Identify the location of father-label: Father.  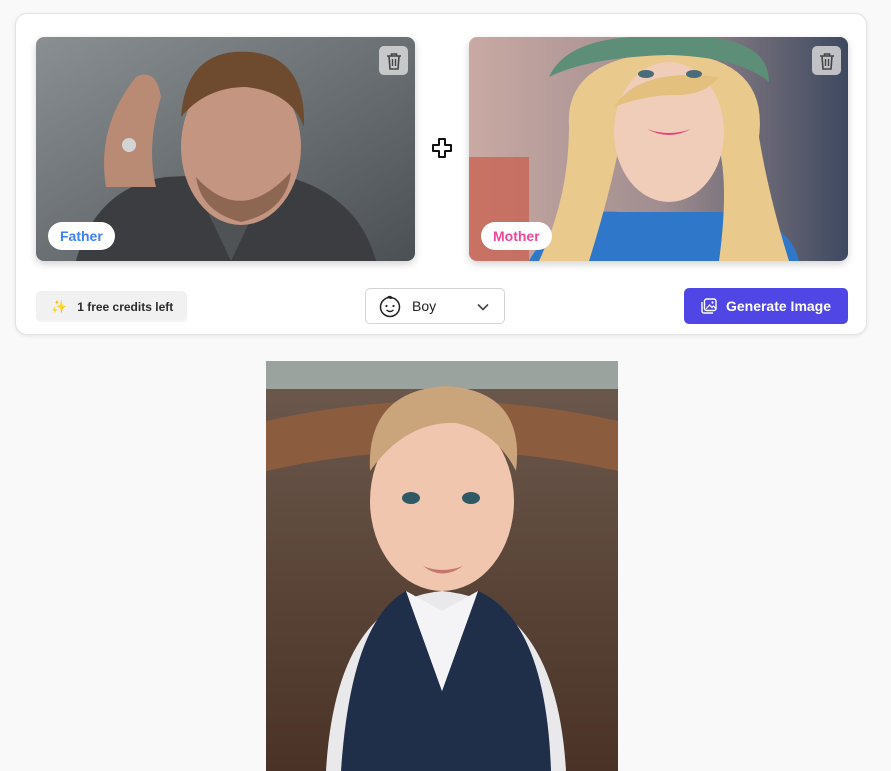
(81, 236).